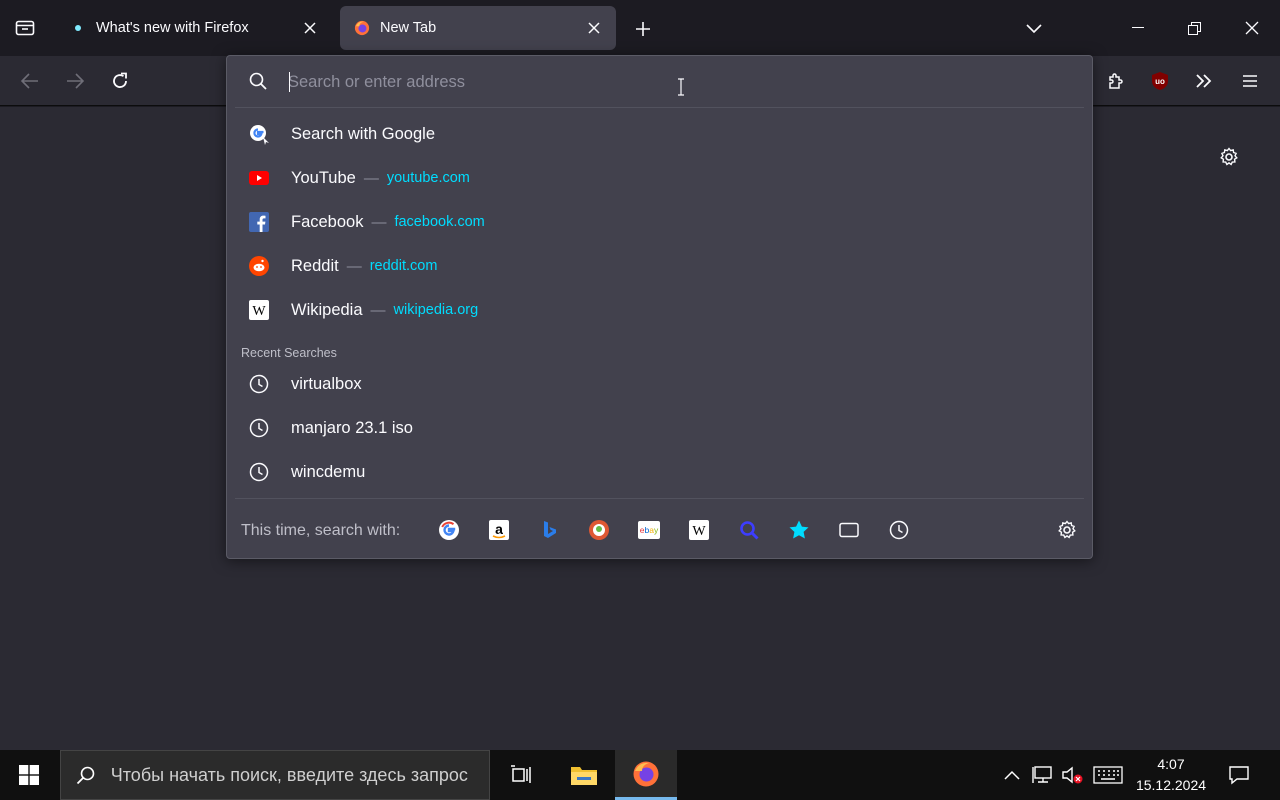  What do you see at coordinates (323, 177) in the screenshot?
I see `suggestion-title: YouTube` at bounding box center [323, 177].